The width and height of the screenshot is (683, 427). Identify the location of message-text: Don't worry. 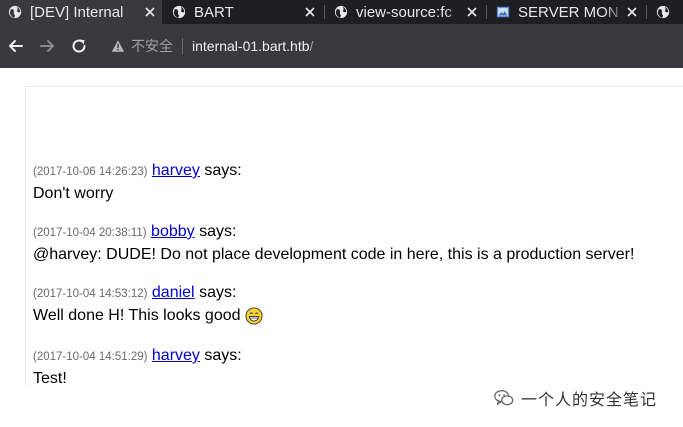
(137, 194).